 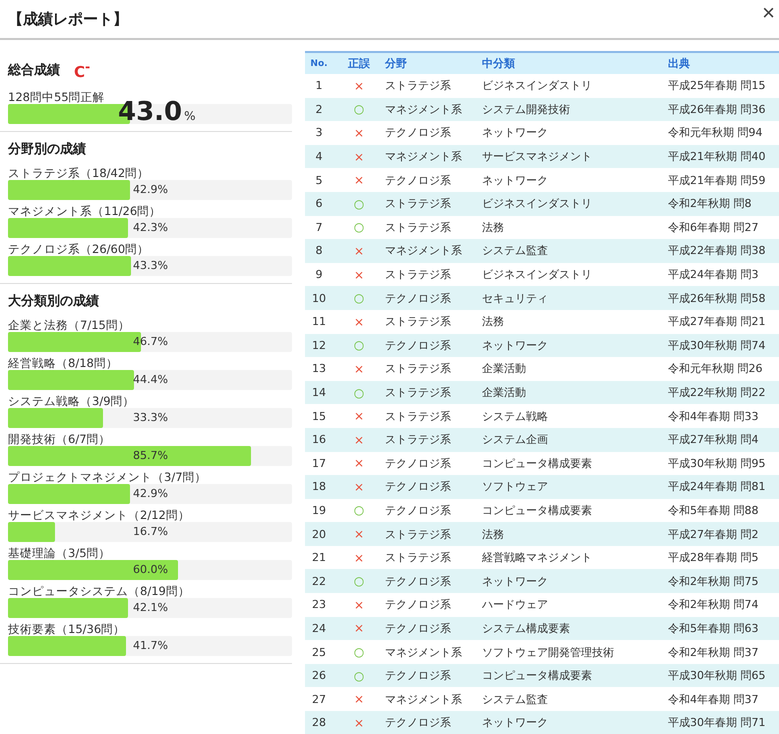 What do you see at coordinates (150, 531) in the screenshot?
I see `percent-value: 16.7%` at bounding box center [150, 531].